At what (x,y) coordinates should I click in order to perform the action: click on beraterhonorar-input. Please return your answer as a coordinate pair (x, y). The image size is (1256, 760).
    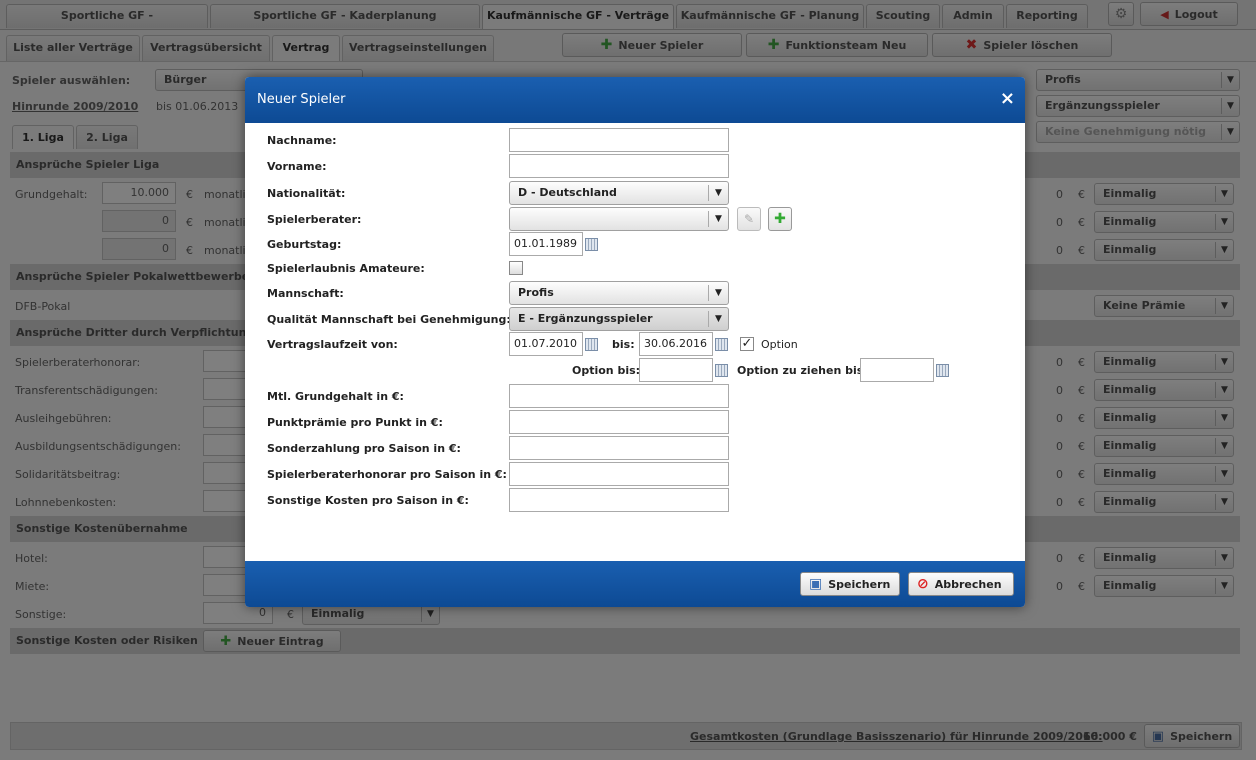
    Looking at the image, I should click on (619, 474).